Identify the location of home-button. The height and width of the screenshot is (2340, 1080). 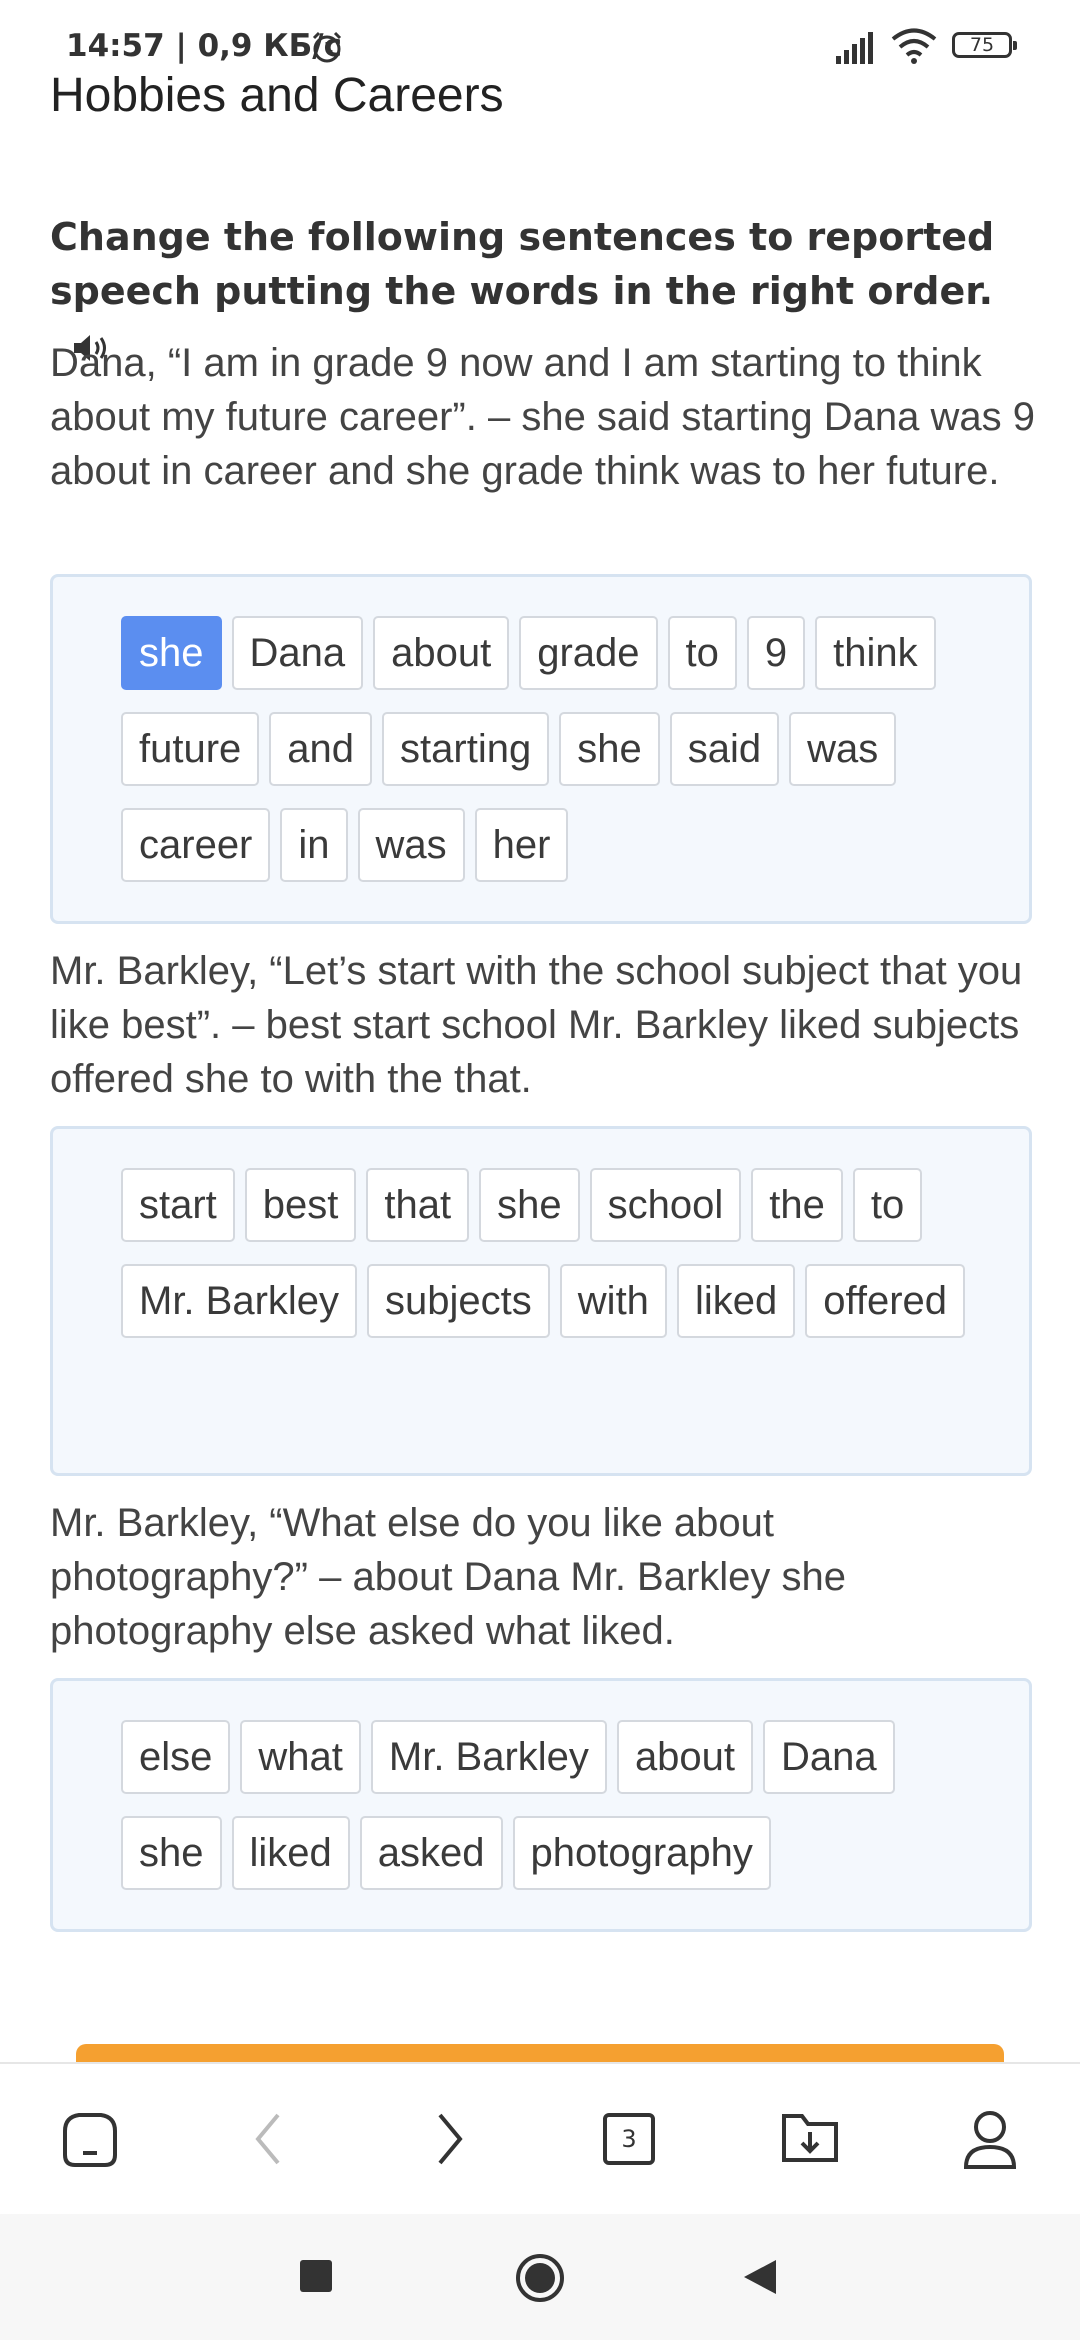
(90, 2139).